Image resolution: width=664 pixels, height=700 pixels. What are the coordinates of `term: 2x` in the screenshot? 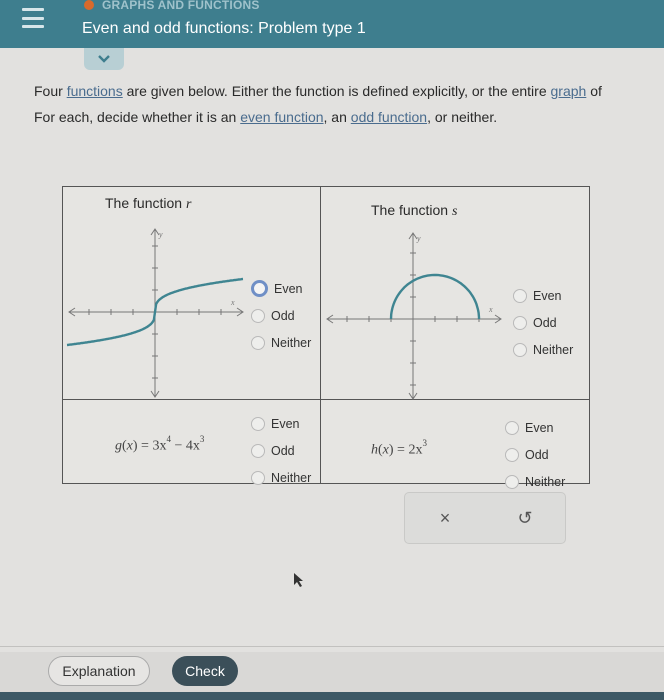 It's located at (415, 450).